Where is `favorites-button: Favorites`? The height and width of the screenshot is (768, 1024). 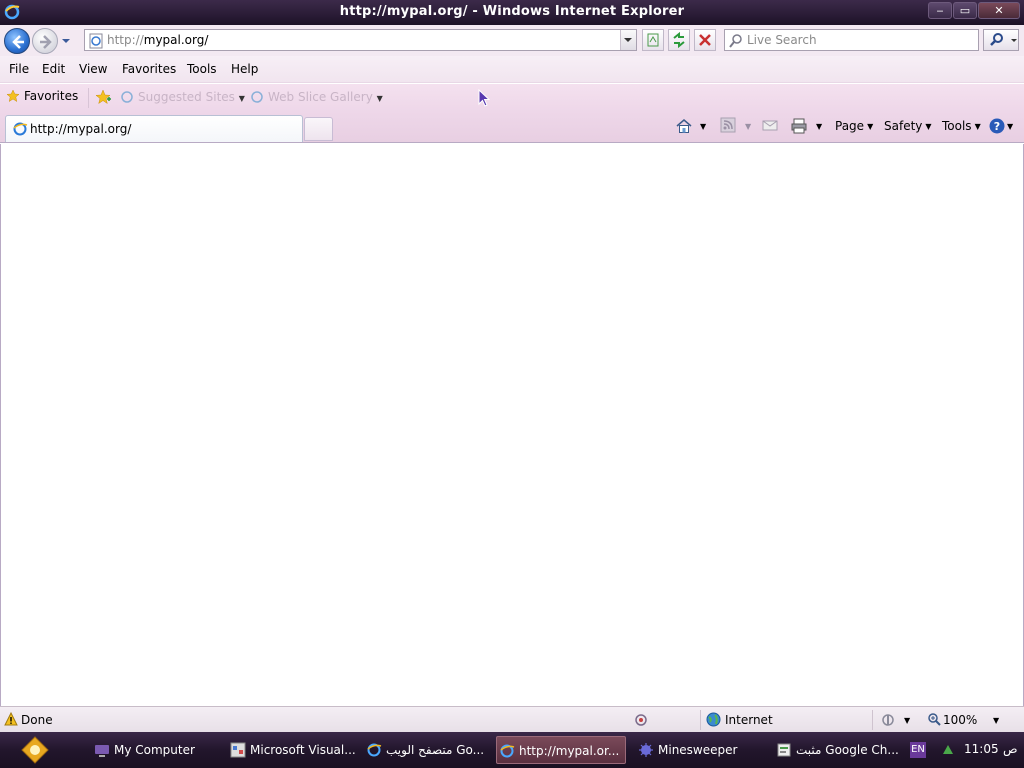 favorites-button: Favorites is located at coordinates (42, 96).